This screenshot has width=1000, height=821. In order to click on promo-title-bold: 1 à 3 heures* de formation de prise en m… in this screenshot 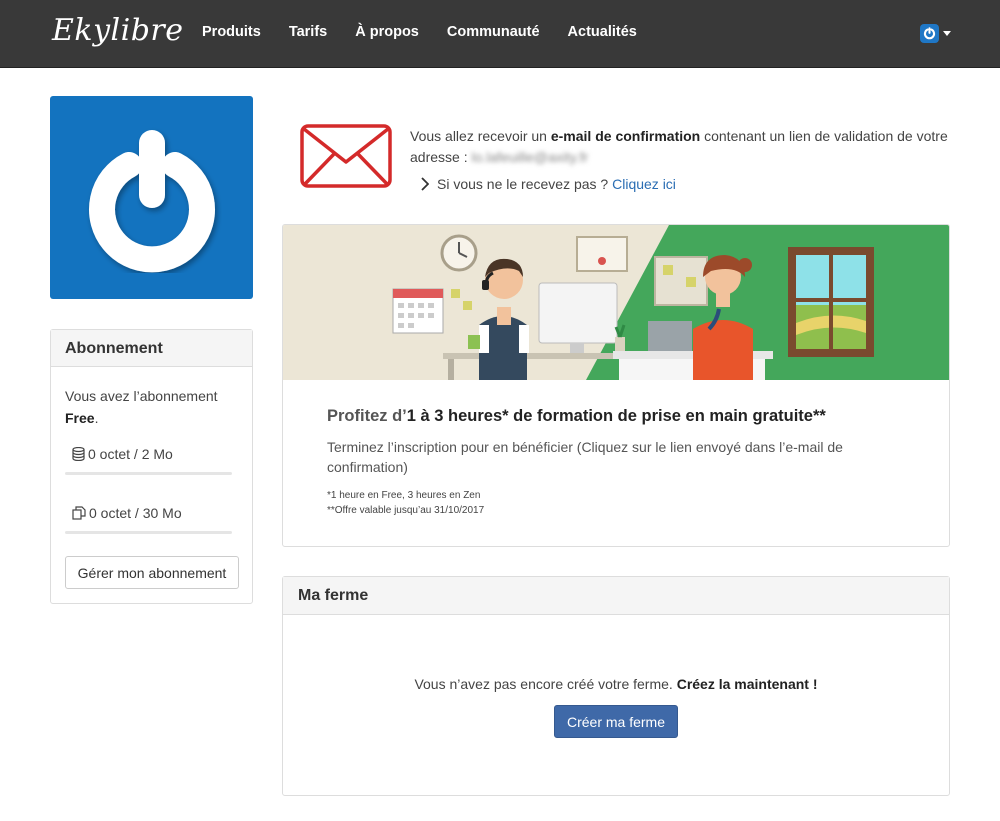, I will do `click(616, 416)`.